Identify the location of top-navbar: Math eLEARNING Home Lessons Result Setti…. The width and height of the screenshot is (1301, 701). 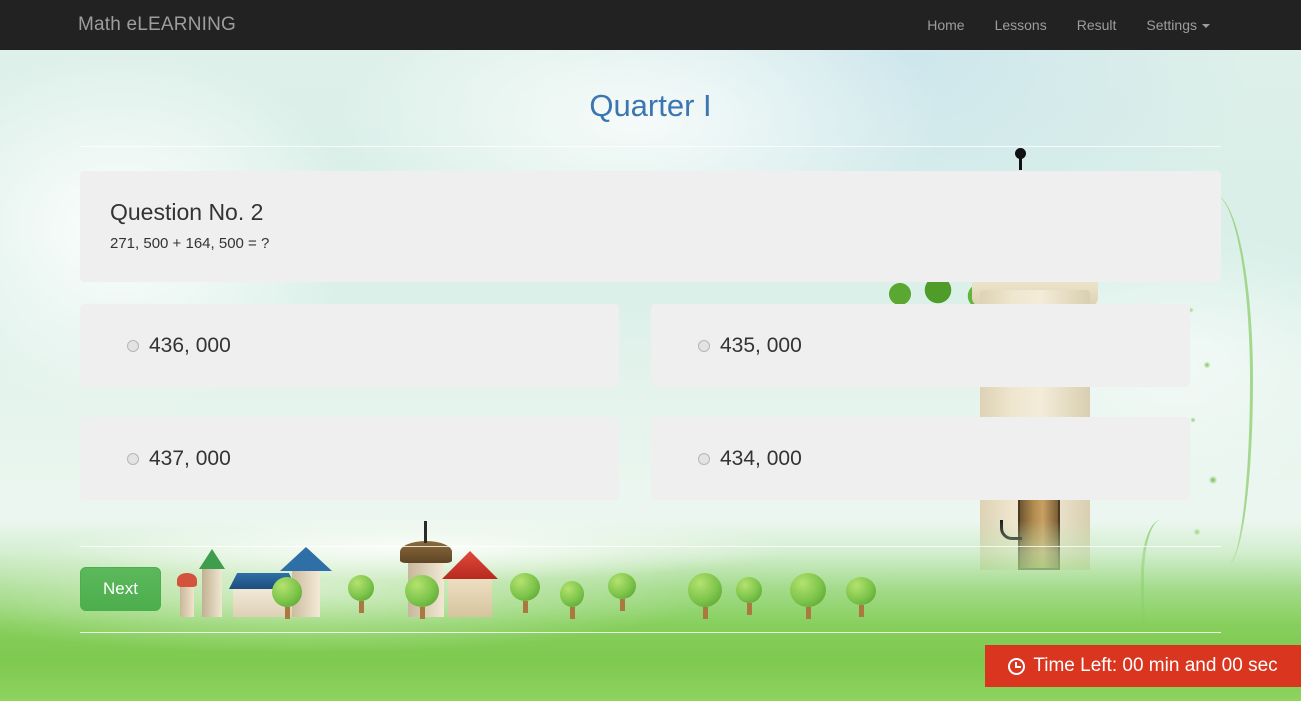
(650, 25).